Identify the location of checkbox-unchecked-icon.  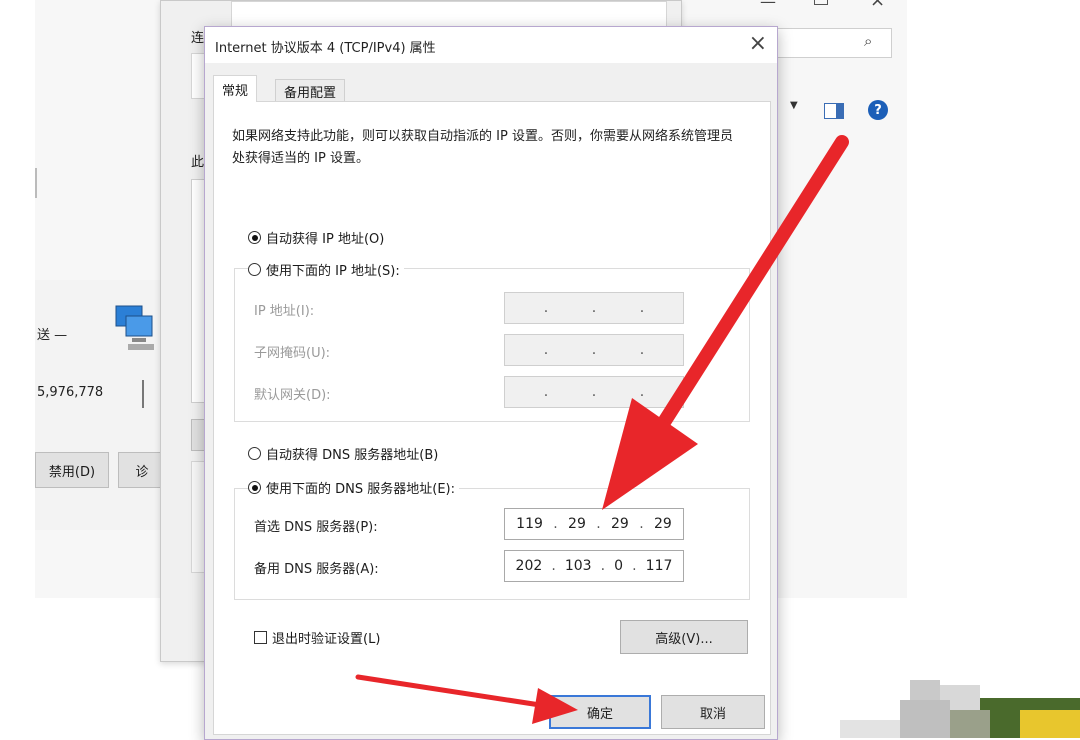
(260, 637).